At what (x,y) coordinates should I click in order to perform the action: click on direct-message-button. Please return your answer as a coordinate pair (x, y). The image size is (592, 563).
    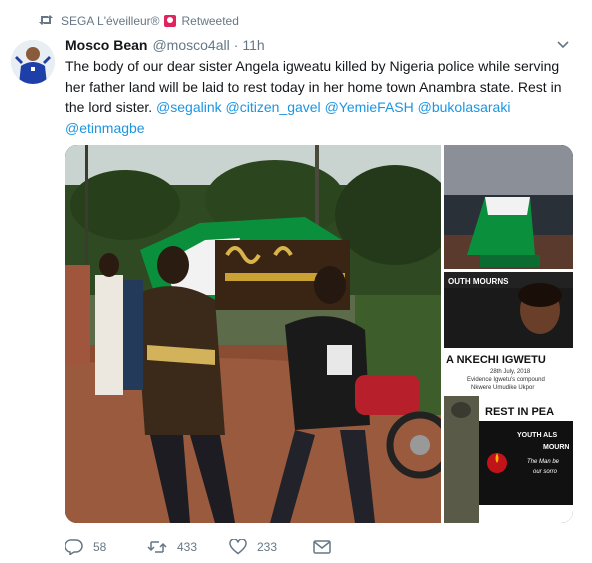
    Looking at the image, I should click on (327, 547).